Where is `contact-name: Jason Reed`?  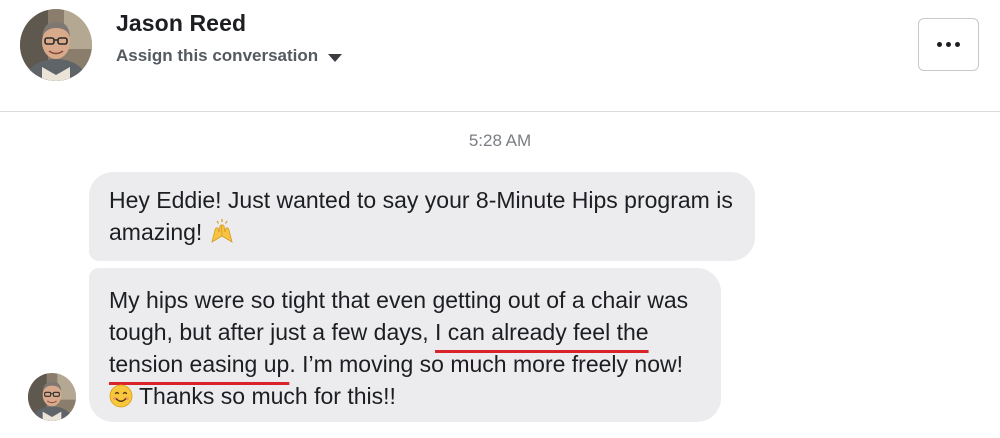
contact-name: Jason Reed is located at coordinates (181, 23).